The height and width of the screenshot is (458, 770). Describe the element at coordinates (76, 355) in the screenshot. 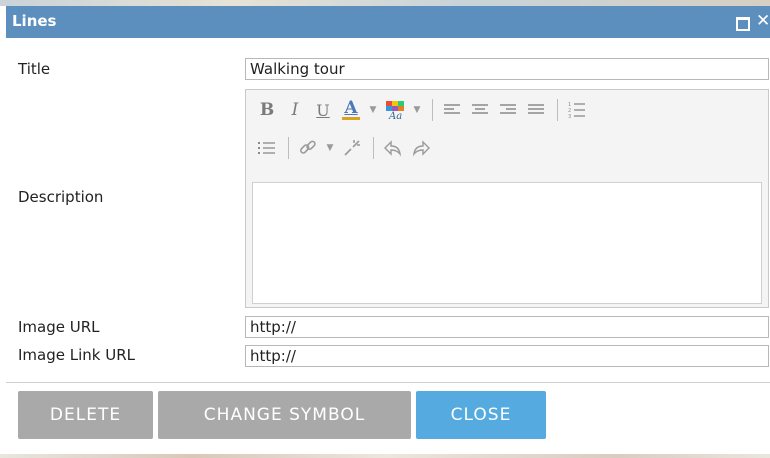

I see `image-link-url-label: Image Link URL` at that location.